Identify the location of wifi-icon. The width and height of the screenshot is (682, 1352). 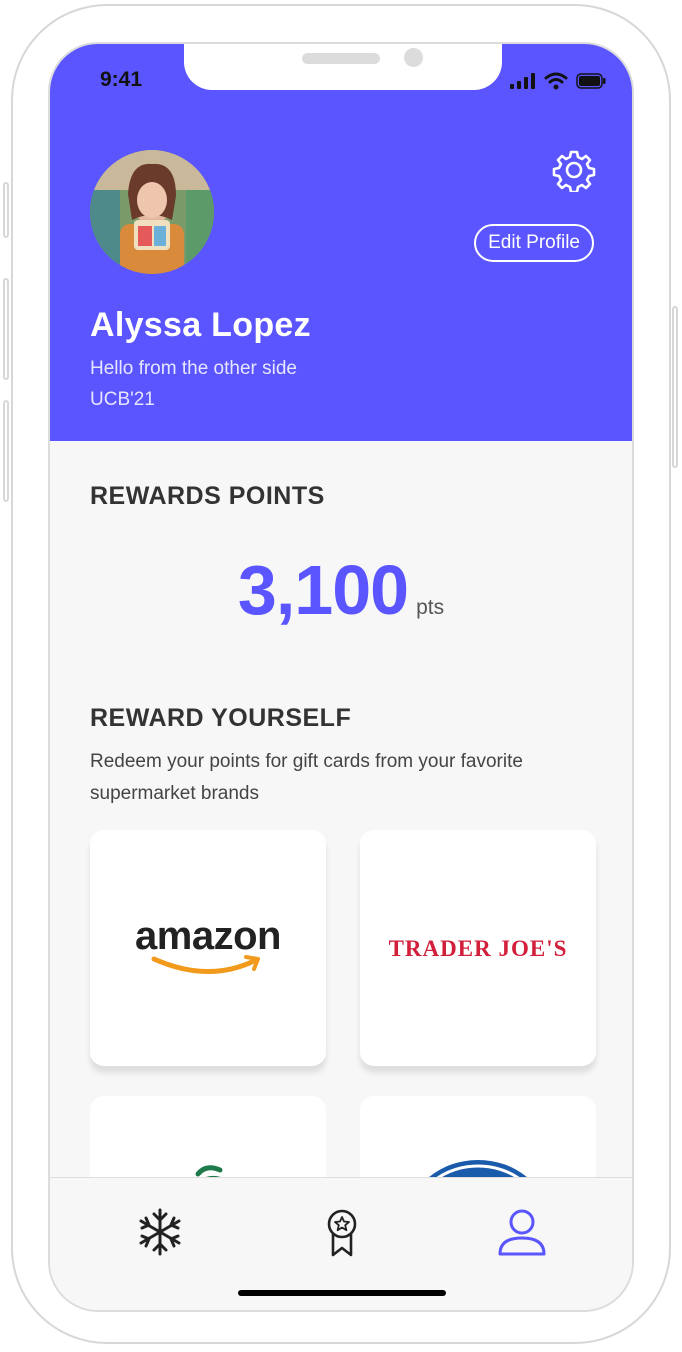
(556, 83).